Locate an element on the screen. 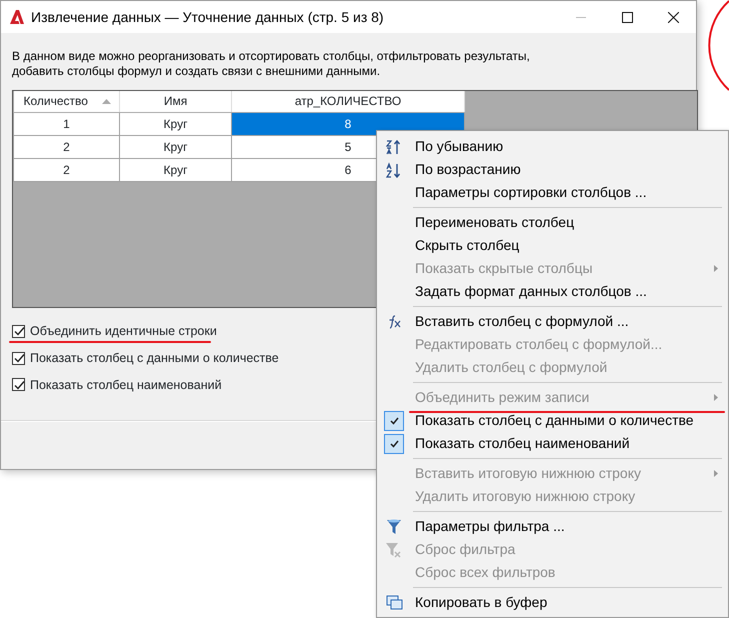 This screenshot has width=729, height=618. sort-arrow-icon is located at coordinates (106, 101).